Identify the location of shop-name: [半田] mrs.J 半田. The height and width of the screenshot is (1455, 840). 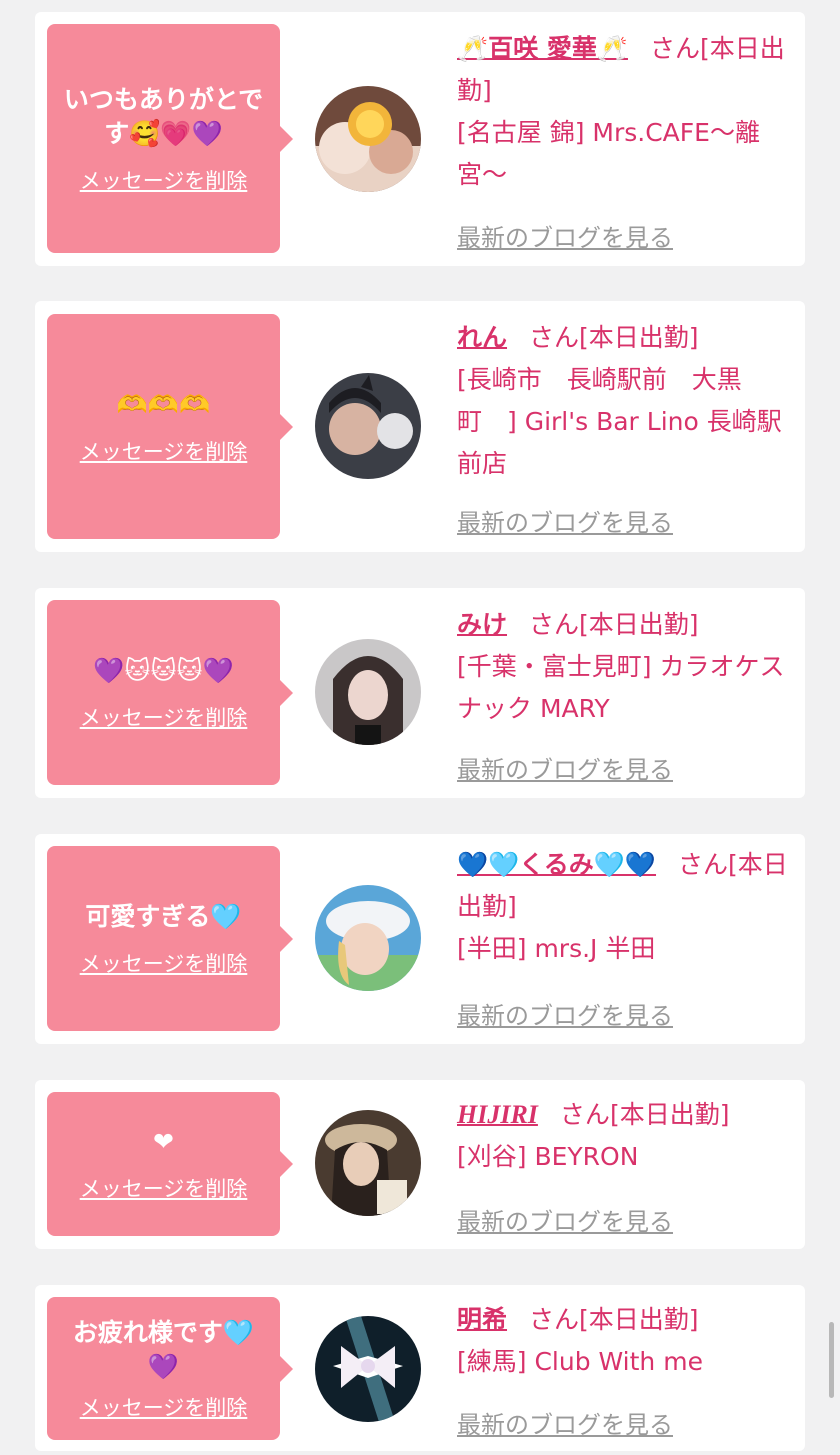
(556, 948).